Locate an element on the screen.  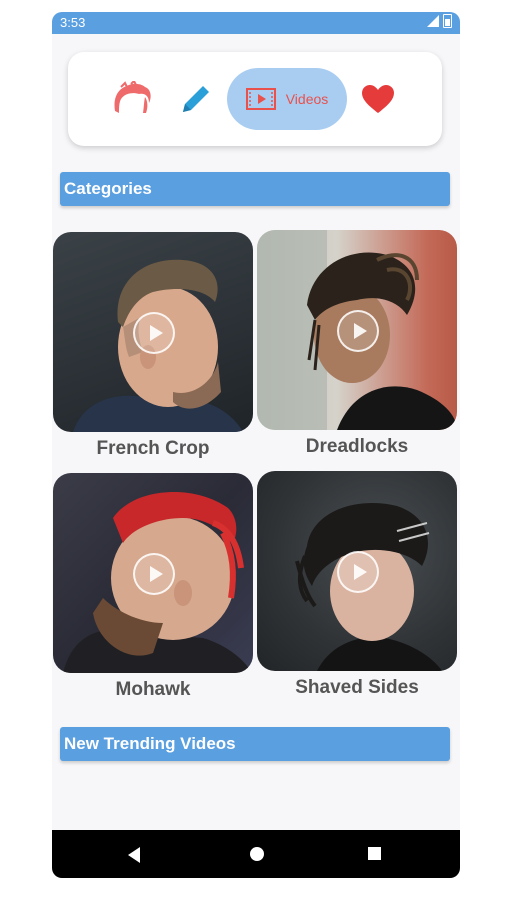
categories-header: Categories is located at coordinates (255, 189).